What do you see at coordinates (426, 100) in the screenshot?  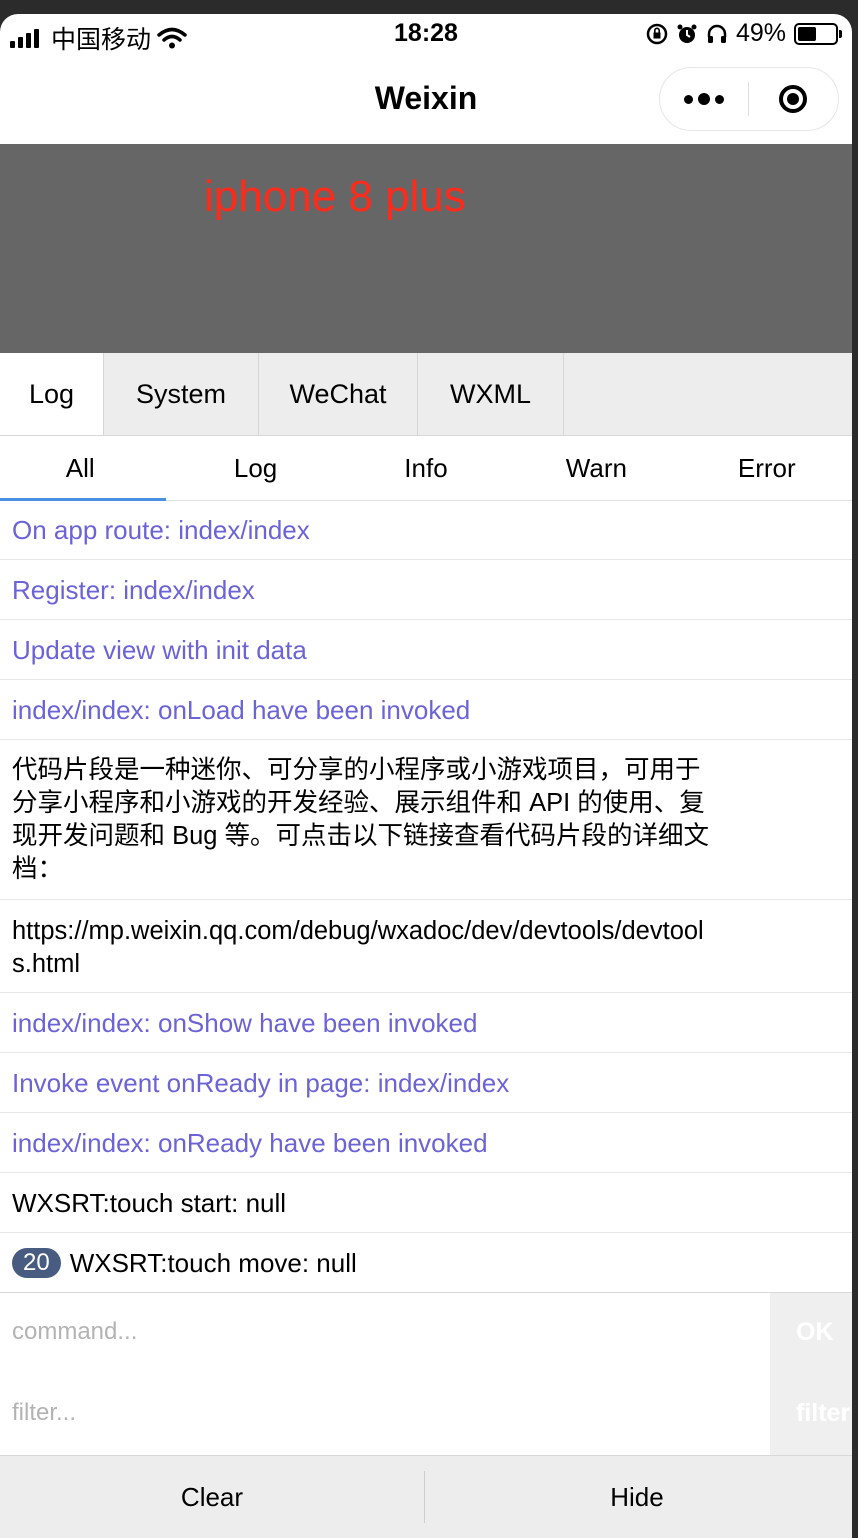 I see `nav-bar: Weixin` at bounding box center [426, 100].